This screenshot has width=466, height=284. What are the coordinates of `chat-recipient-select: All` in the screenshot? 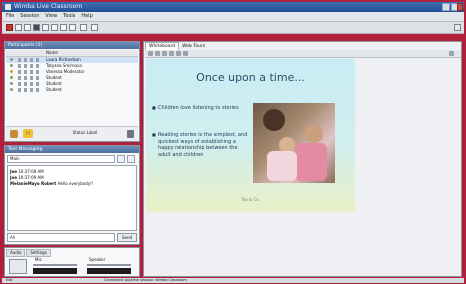 It's located at (61, 237).